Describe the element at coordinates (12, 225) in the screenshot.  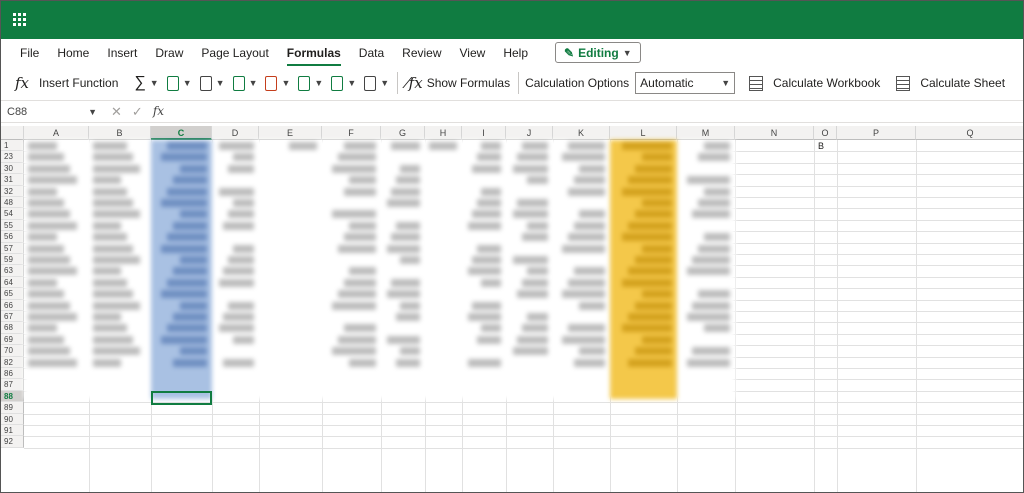
I see `row-header-55: 55` at that location.